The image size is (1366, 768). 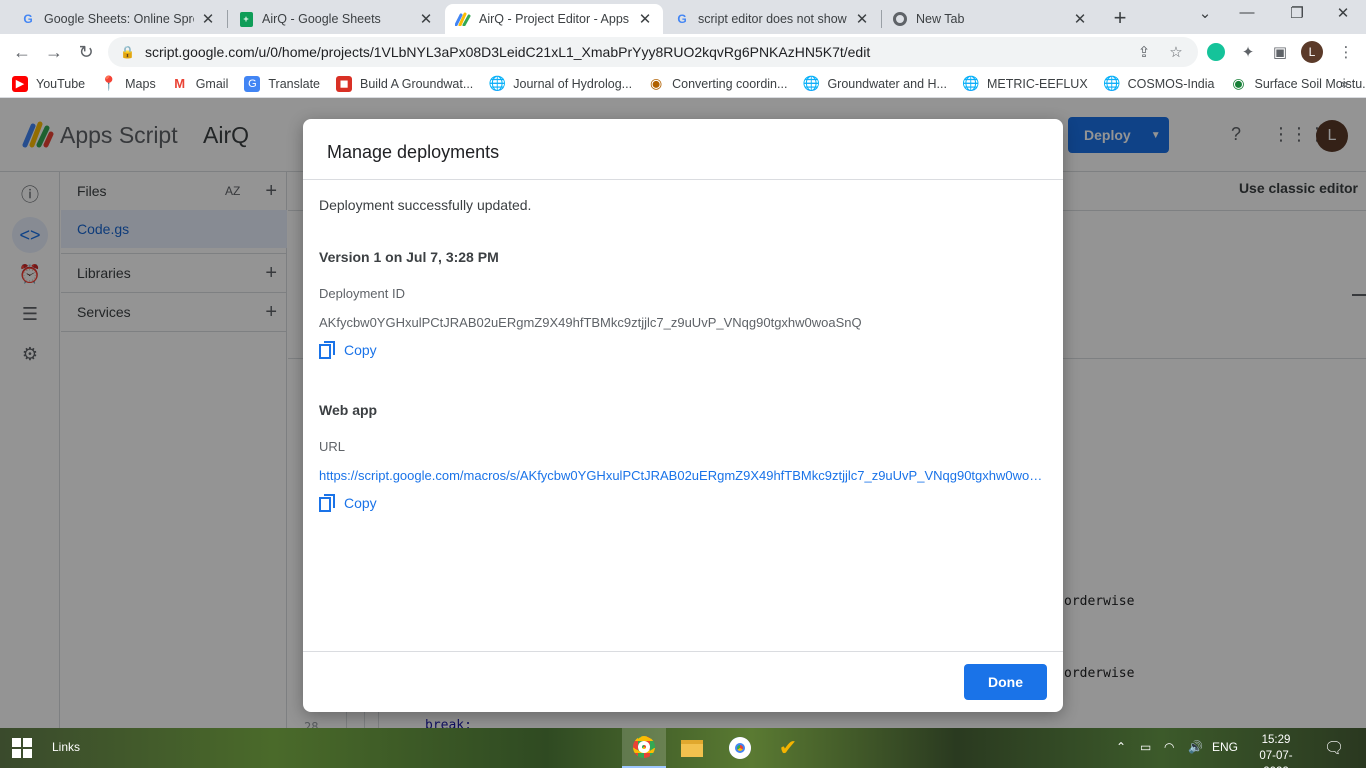 I want to click on checkmark-icon: ✔, so click(x=788, y=747).